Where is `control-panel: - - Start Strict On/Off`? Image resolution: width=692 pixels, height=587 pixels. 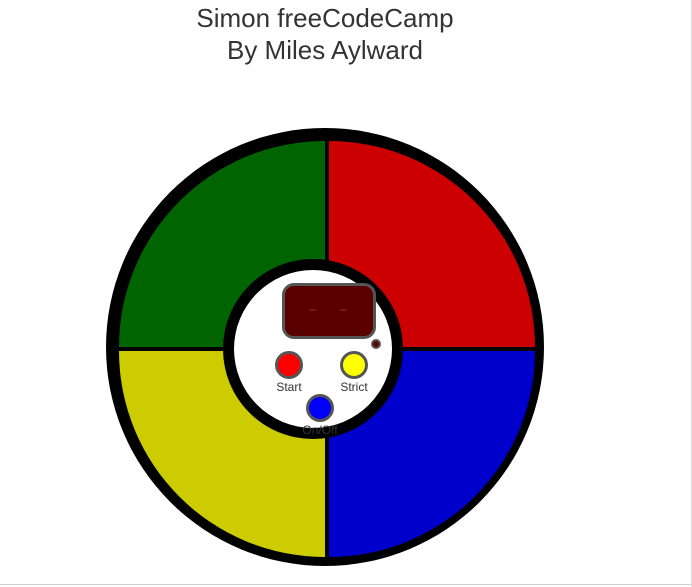
control-panel: - - Start Strict On/Off is located at coordinates (313, 349).